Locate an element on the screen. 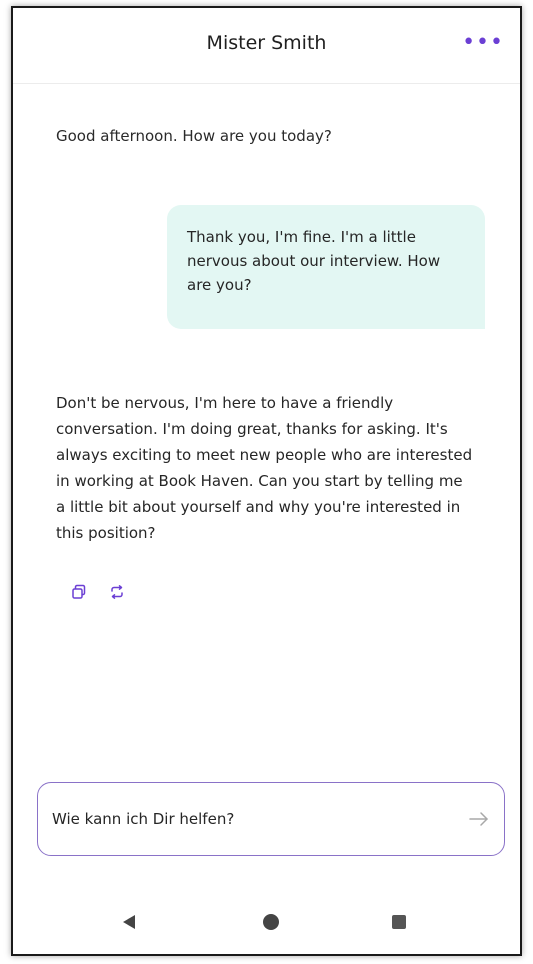 Image resolution: width=533 pixels, height=964 pixels. chat-title: Mister Smith is located at coordinates (266, 43).